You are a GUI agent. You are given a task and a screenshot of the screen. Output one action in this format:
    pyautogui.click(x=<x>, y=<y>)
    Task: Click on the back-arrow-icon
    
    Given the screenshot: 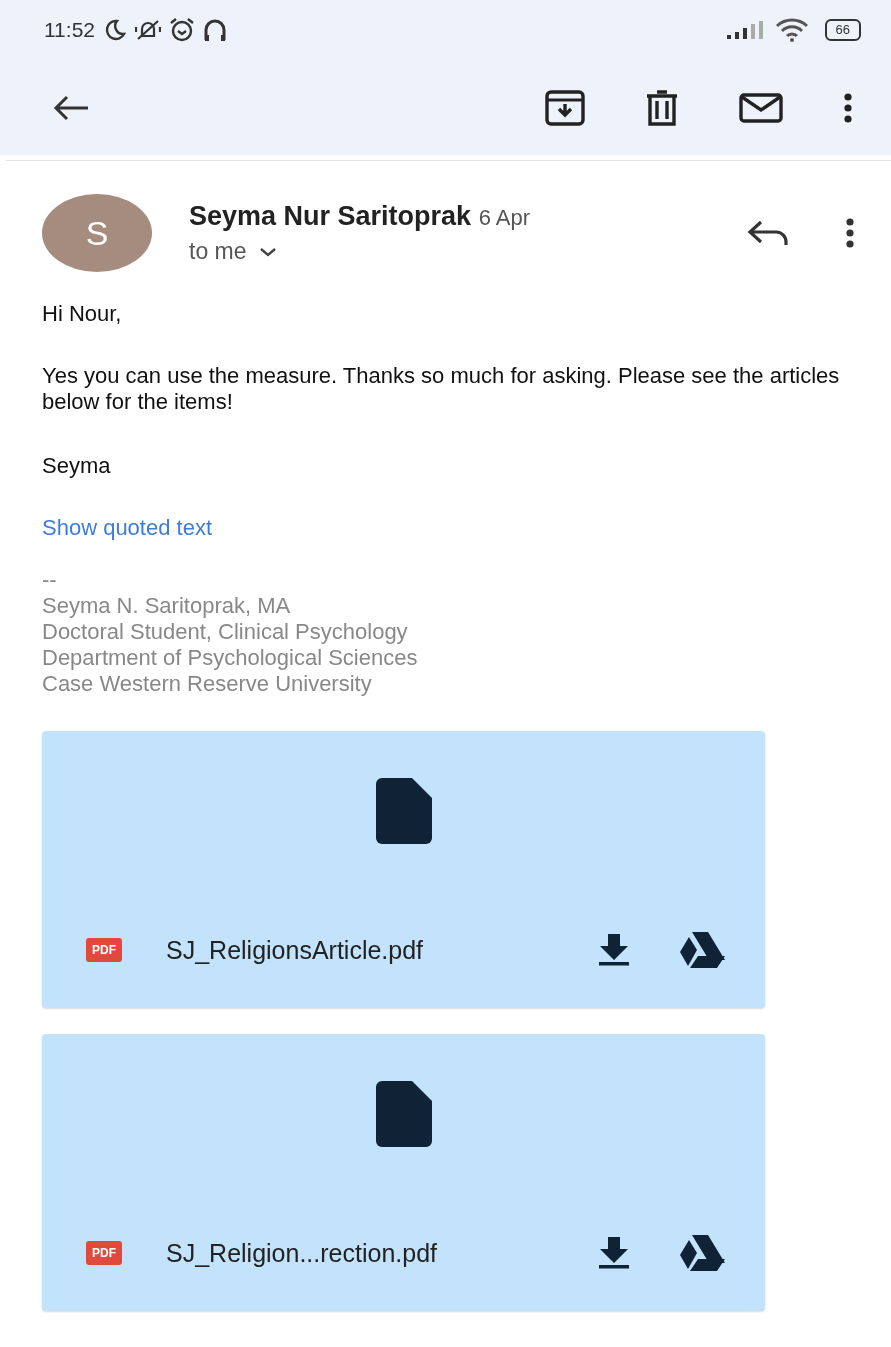 What is the action you would take?
    pyautogui.click(x=71, y=107)
    